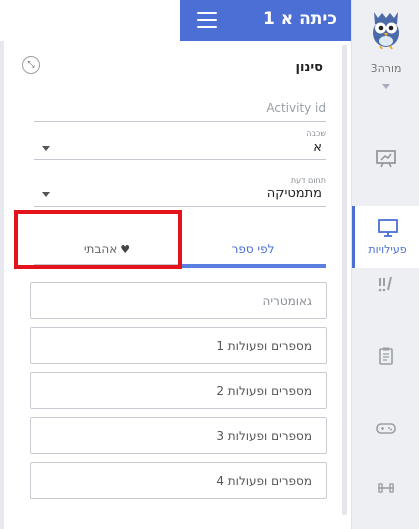  What do you see at coordinates (387, 249) in the screenshot?
I see `nav-activities-label: פעילויות` at bounding box center [387, 249].